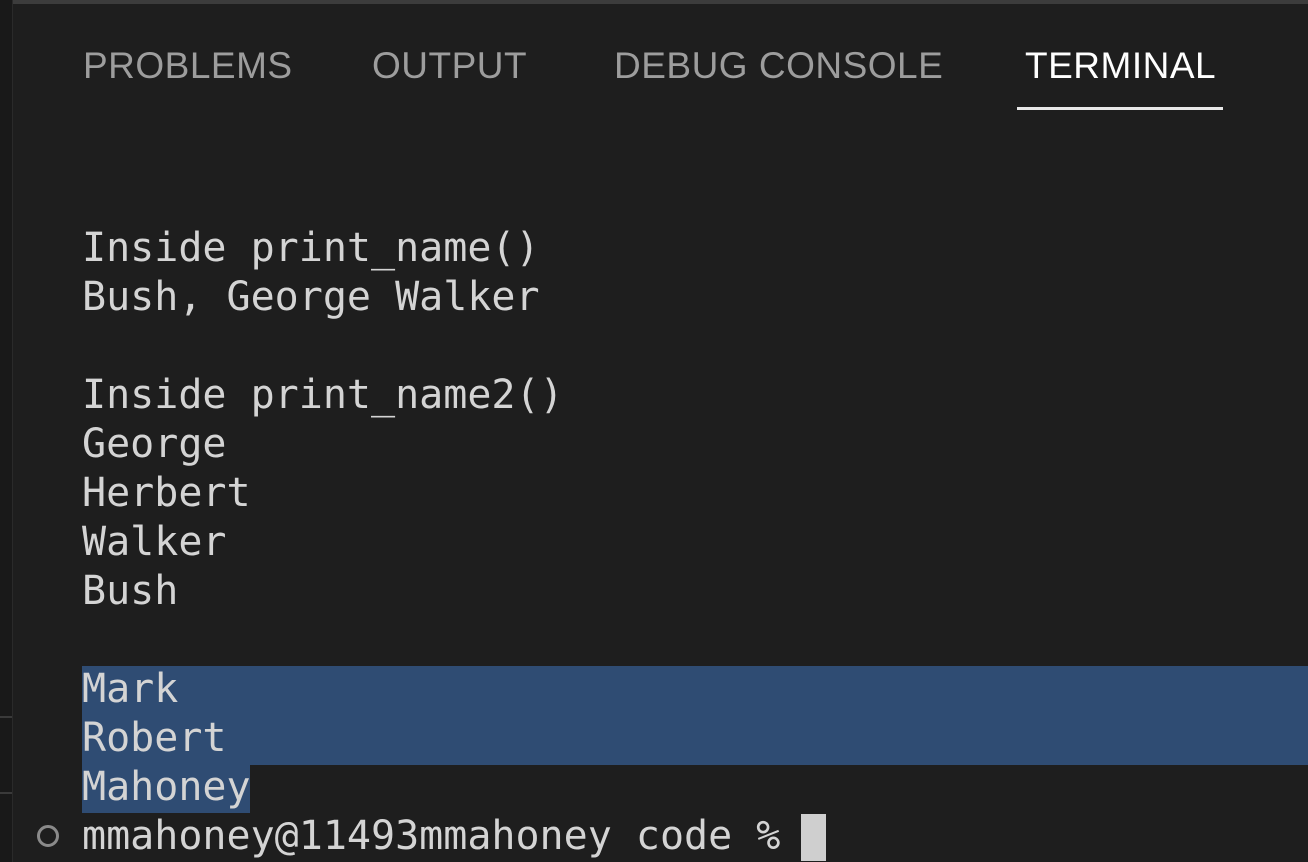 The image size is (1308, 862). Describe the element at coordinates (166, 787) in the screenshot. I see `terminal-line-selected: Mahoney` at that location.